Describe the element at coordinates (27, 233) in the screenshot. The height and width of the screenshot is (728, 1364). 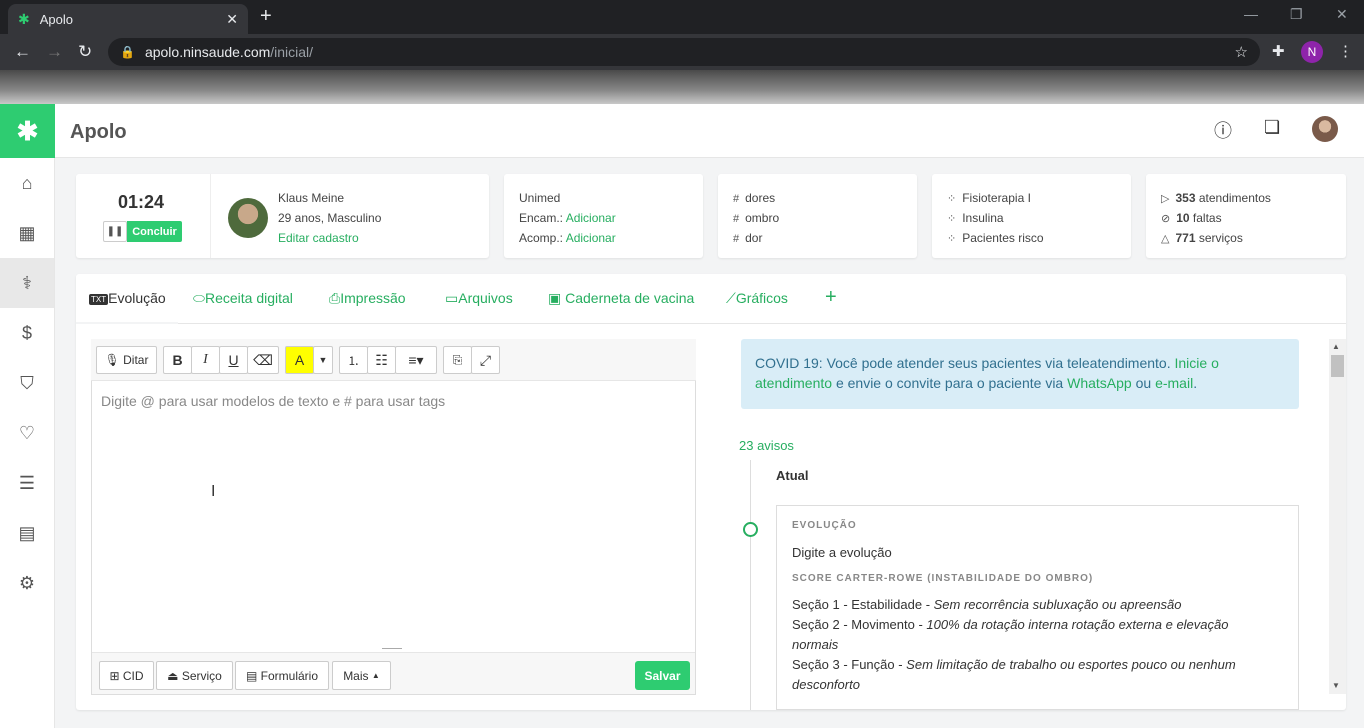
I see `calendar-icon: ▦` at that location.